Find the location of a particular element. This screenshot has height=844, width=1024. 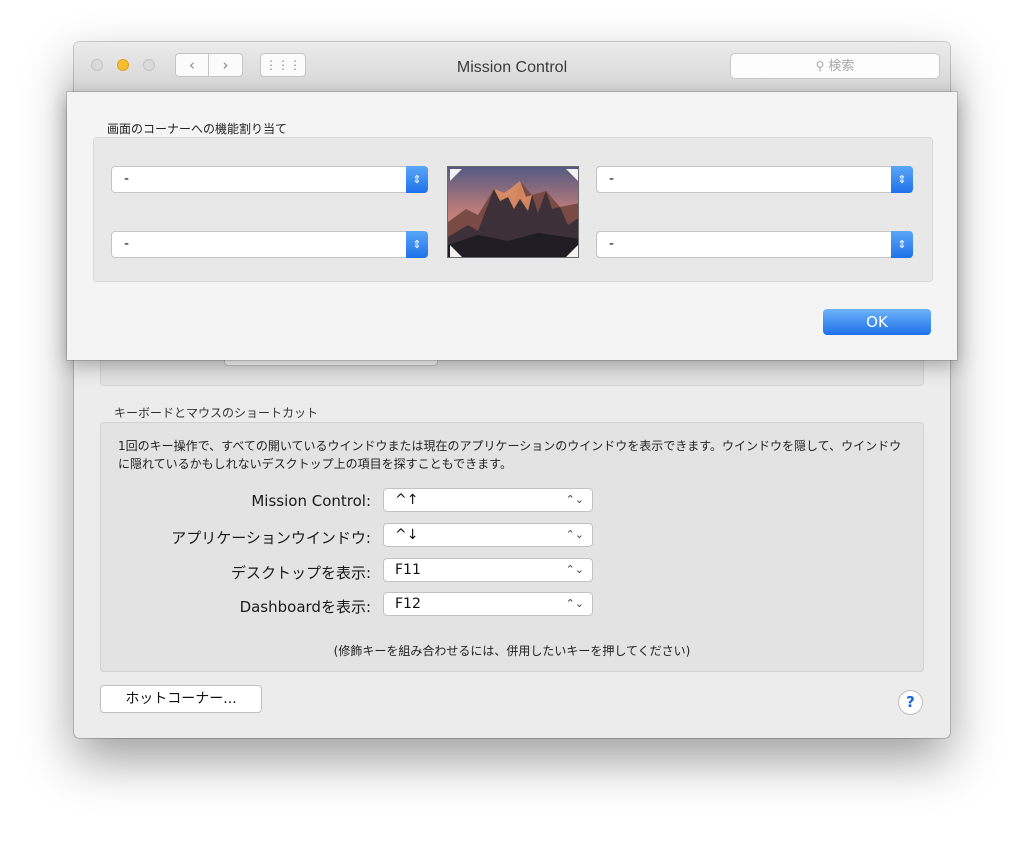

show-dashboard-shortcut-popup: F12 ⌃⌄ is located at coordinates (488, 604).